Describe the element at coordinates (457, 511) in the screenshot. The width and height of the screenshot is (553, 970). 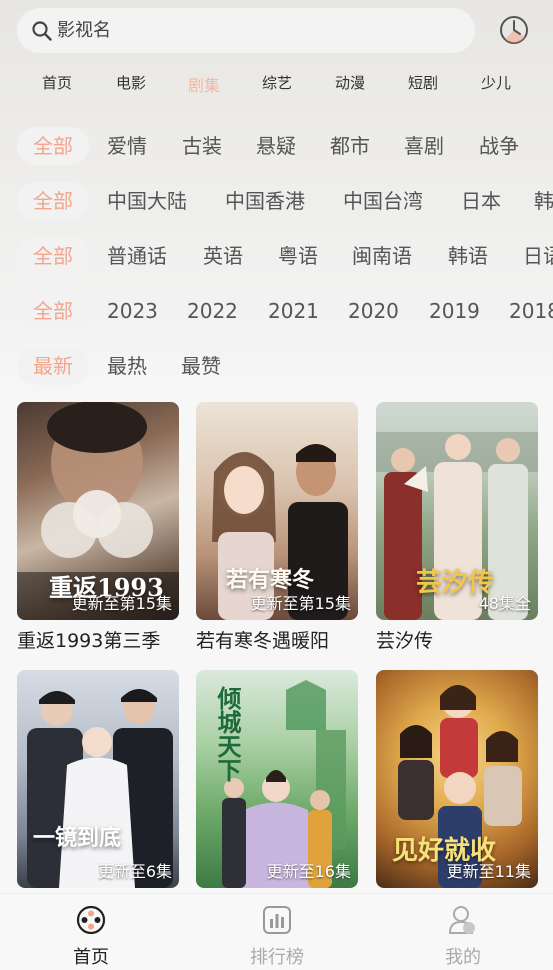
I see `show-poster: 芸汐传 48集全` at that location.